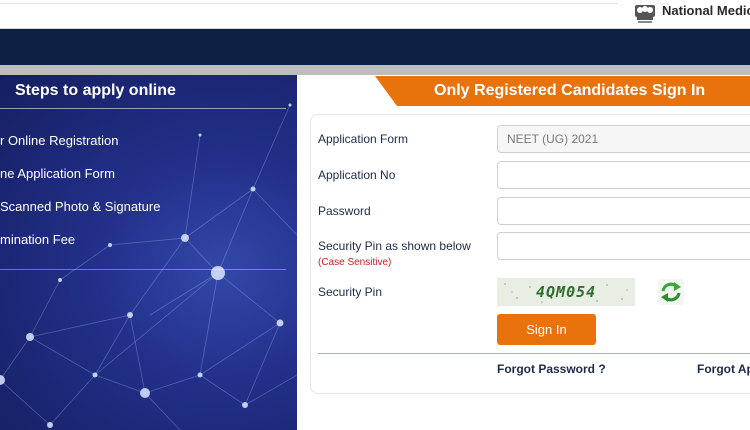 This screenshot has height=430, width=750. Describe the element at coordinates (57, 173) in the screenshot. I see `step-application-form: ne Application Form` at that location.